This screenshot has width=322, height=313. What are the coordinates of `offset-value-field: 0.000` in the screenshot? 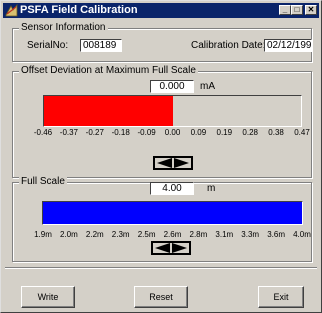 It's located at (172, 86).